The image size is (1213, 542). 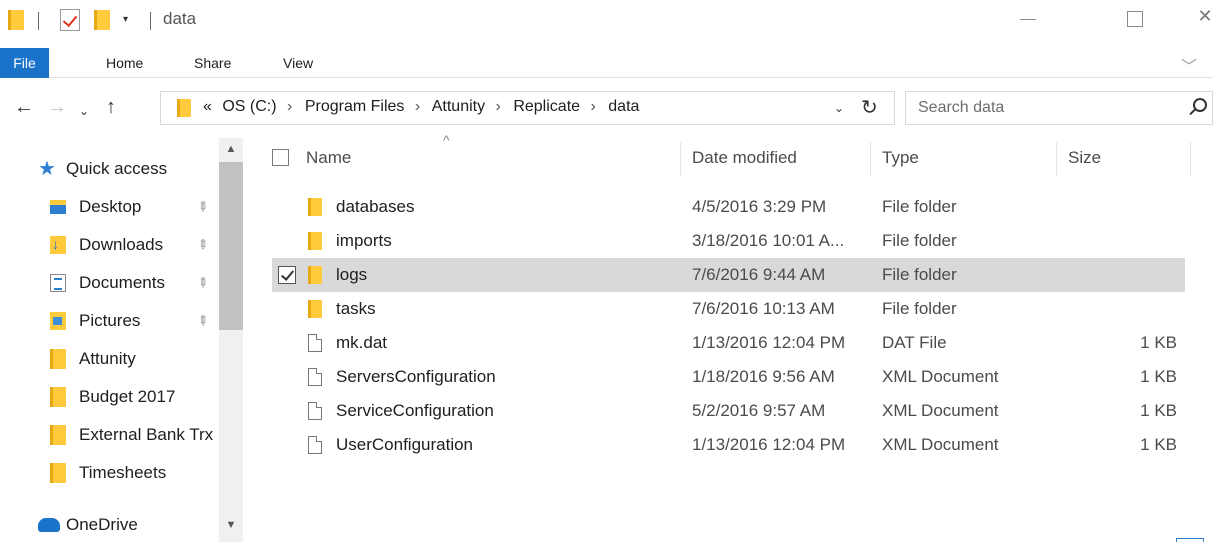 What do you see at coordinates (1029, 19) in the screenshot?
I see `minimize-button` at bounding box center [1029, 19].